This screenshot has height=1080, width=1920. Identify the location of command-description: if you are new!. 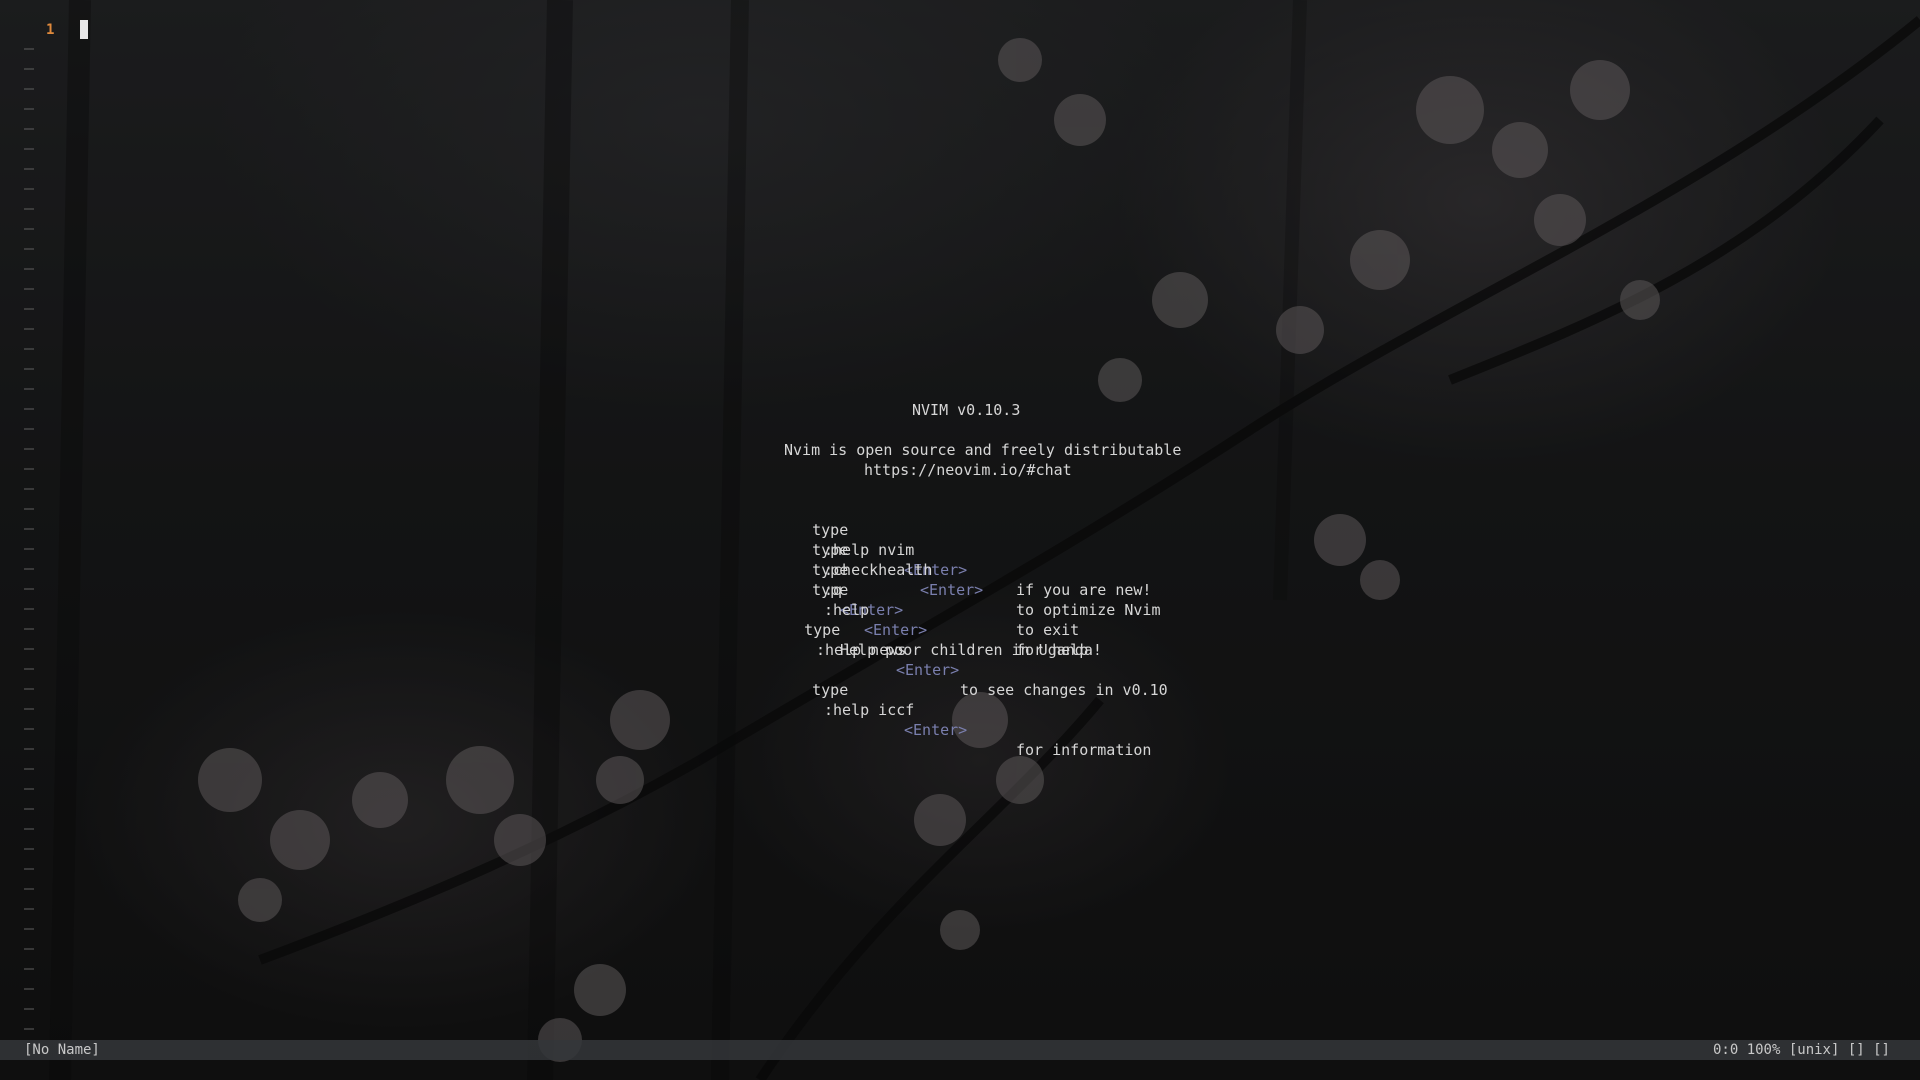
(1084, 590).